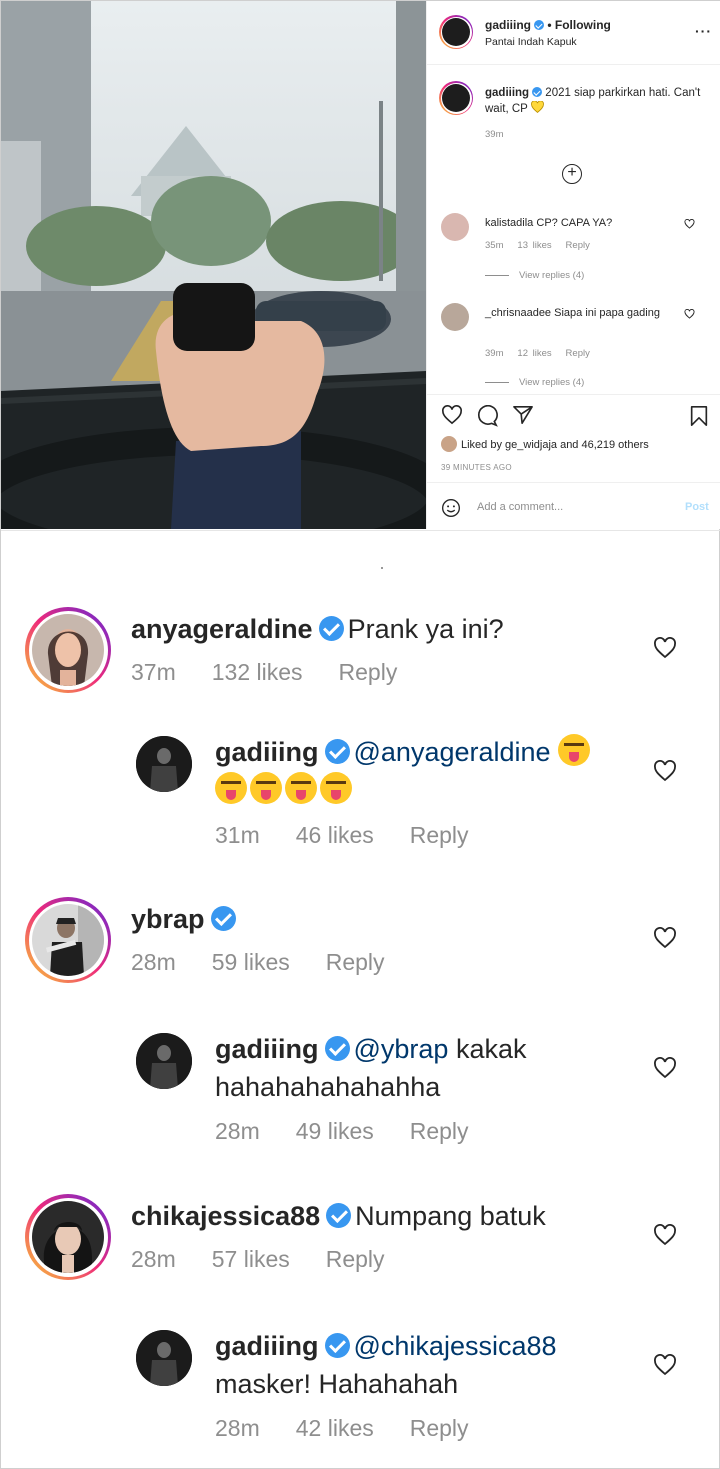 The image size is (720, 1469). I want to click on liked-by-middle: and, so click(569, 445).